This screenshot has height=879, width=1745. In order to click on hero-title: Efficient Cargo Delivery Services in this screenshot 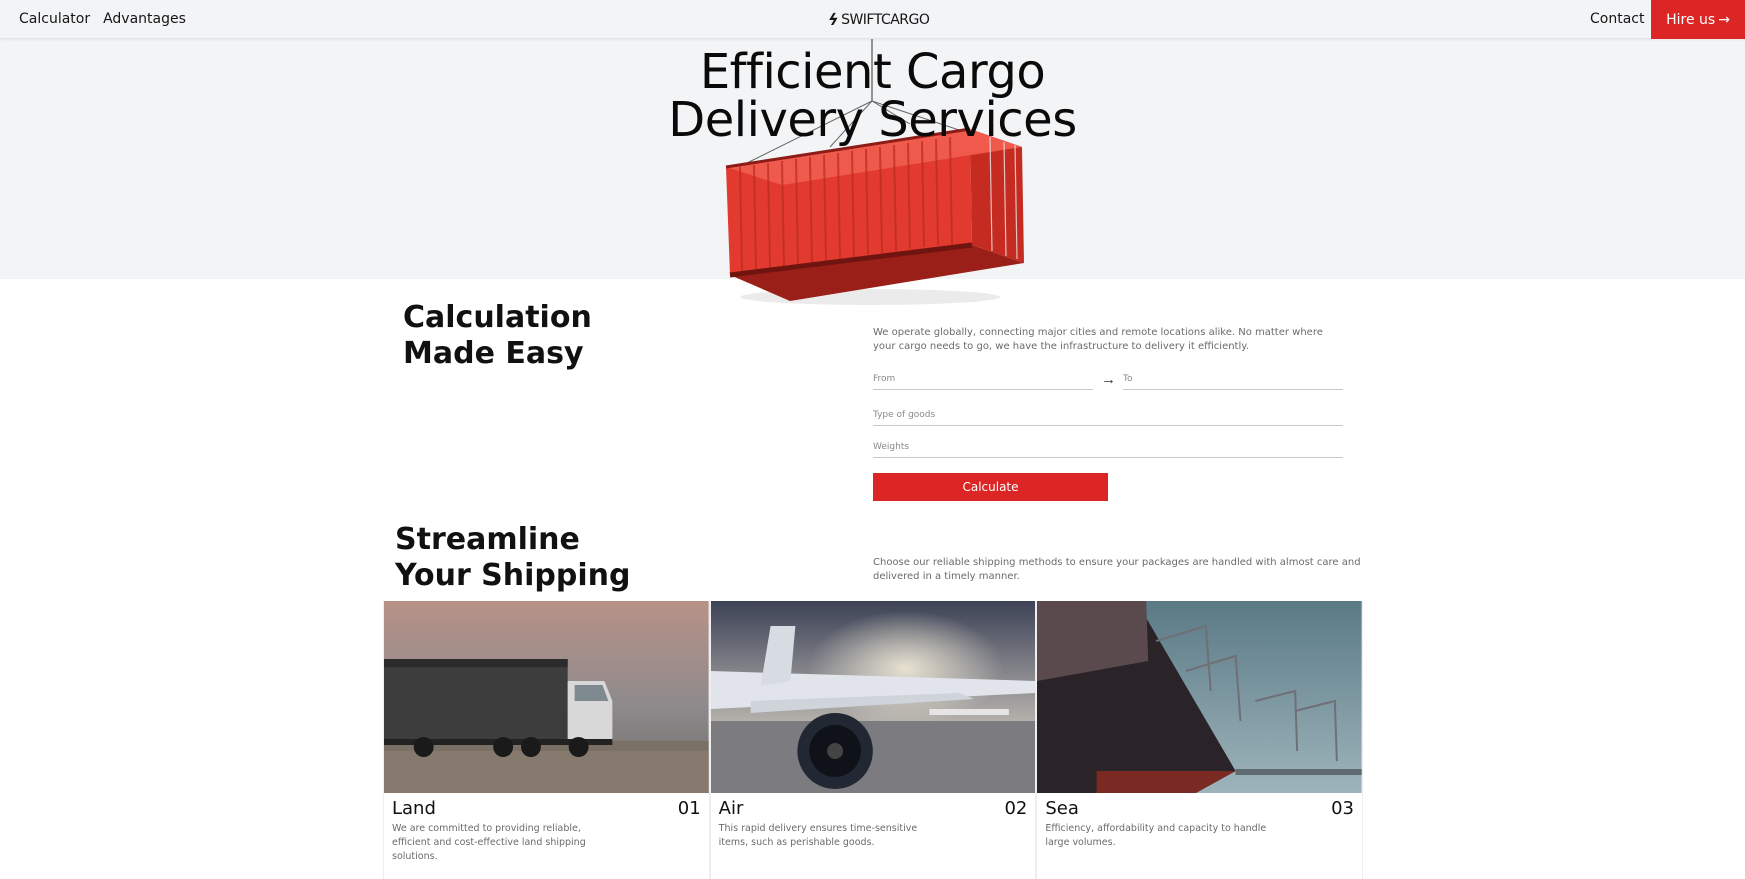, I will do `click(872, 96)`.